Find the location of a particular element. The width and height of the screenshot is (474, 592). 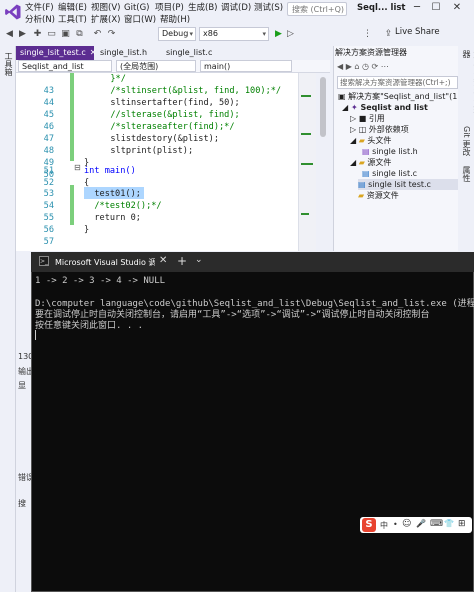

sogou-ime-icon: S is located at coordinates (369, 525).